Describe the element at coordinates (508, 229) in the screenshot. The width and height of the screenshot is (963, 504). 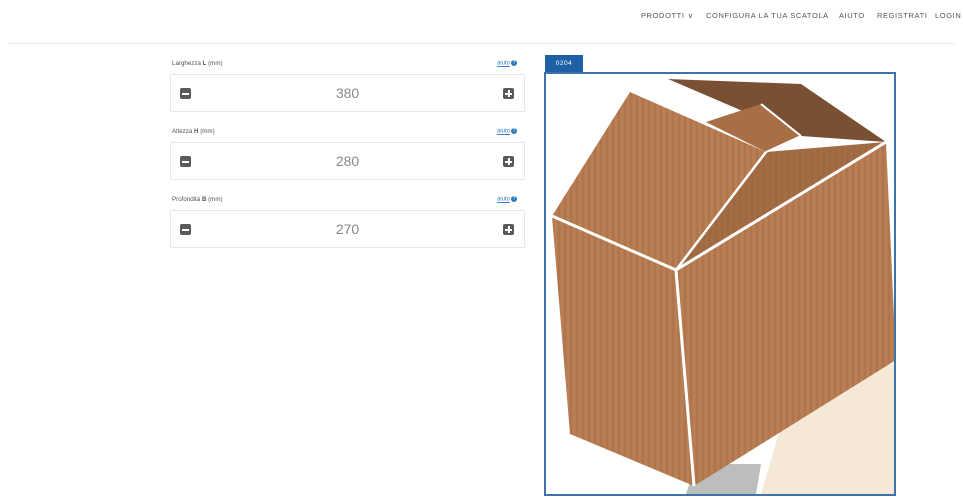
I see `depth-increment-button` at that location.